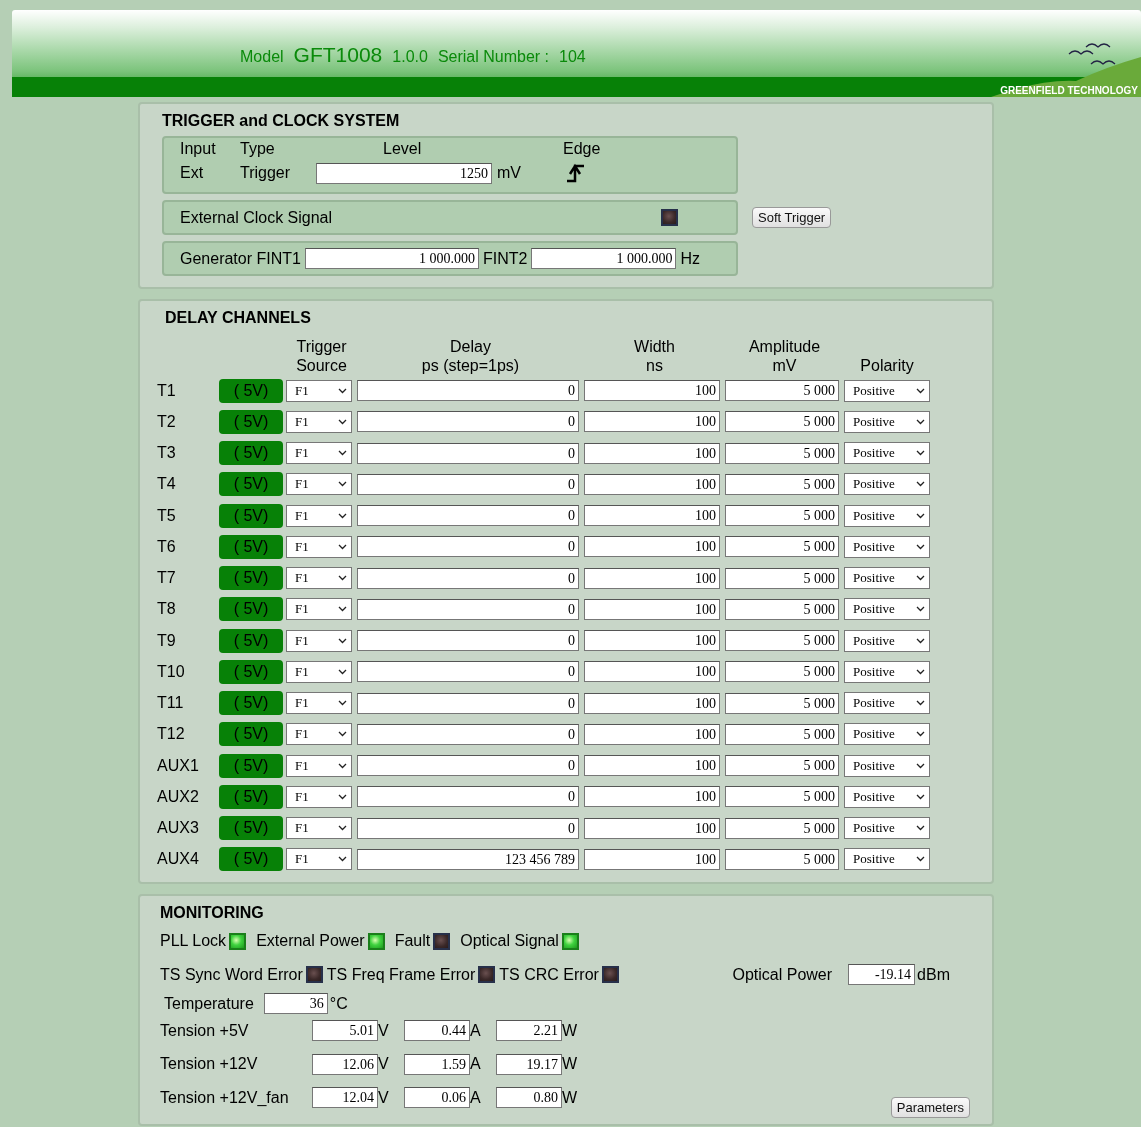 The height and width of the screenshot is (1127, 1141). What do you see at coordinates (529, 1098) in the screenshot?
I see `reading-field: 0.80` at bounding box center [529, 1098].